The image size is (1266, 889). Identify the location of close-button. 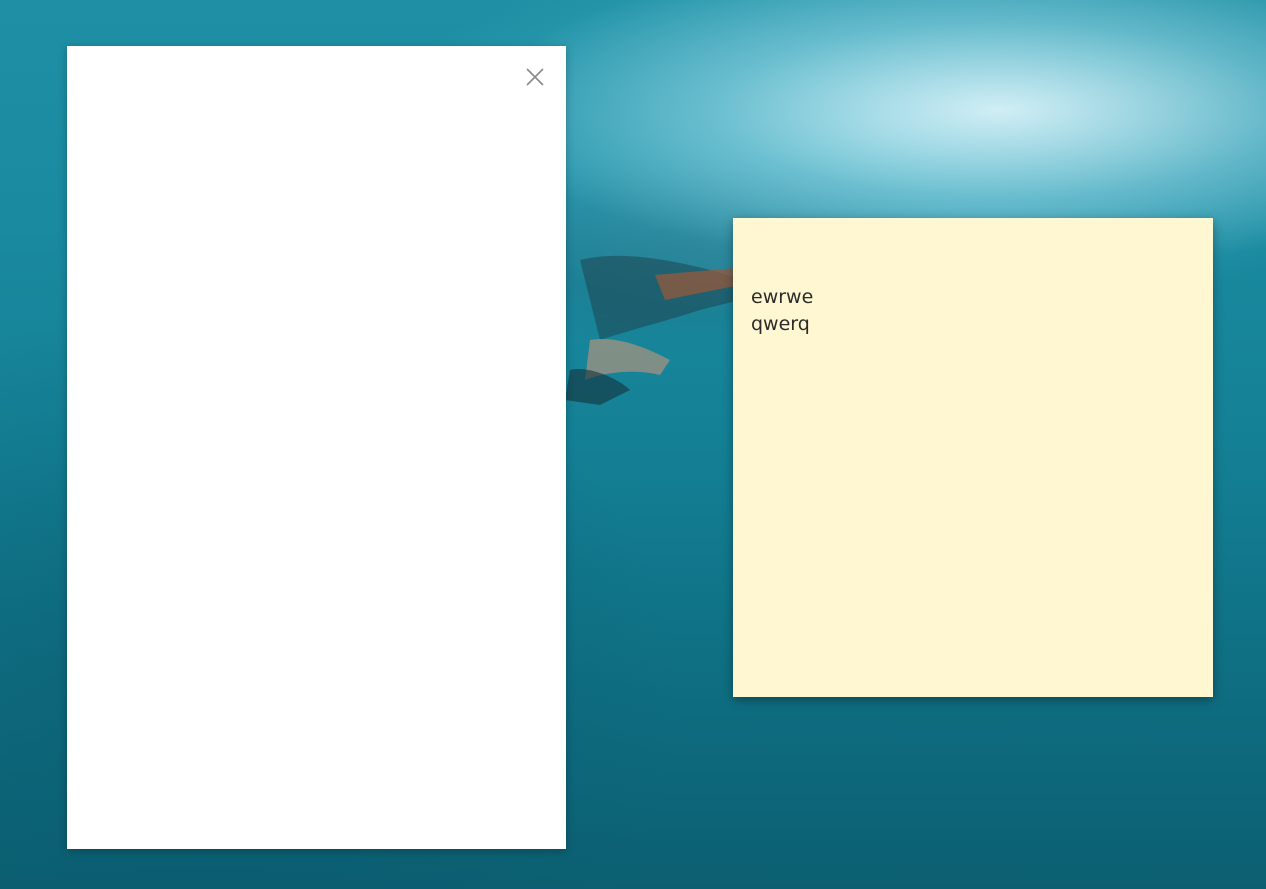
(535, 77).